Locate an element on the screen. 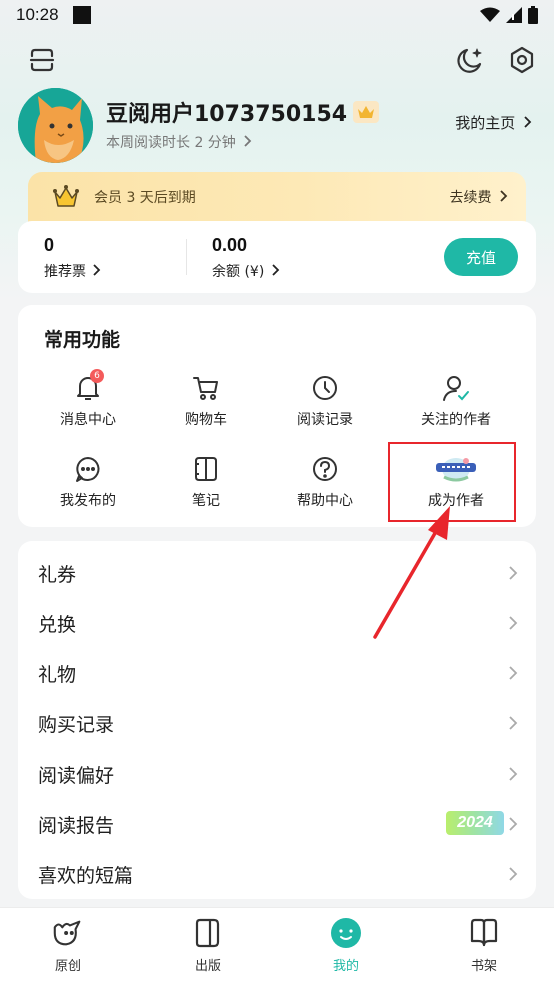  year-badge: 2024 is located at coordinates (475, 823).